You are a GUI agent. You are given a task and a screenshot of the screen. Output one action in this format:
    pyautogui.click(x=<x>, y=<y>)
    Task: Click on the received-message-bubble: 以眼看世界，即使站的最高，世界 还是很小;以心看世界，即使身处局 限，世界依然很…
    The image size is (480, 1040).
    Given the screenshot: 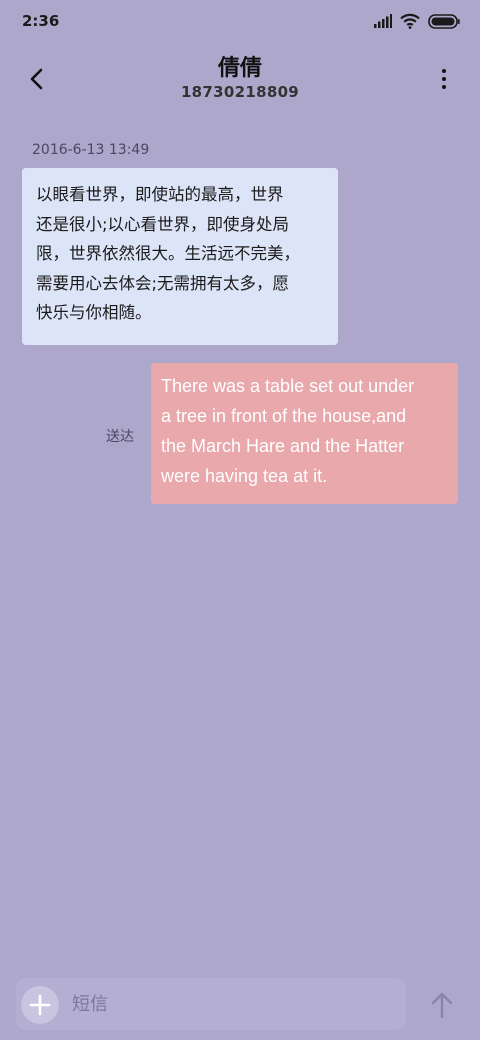 What is the action you would take?
    pyautogui.click(x=180, y=256)
    